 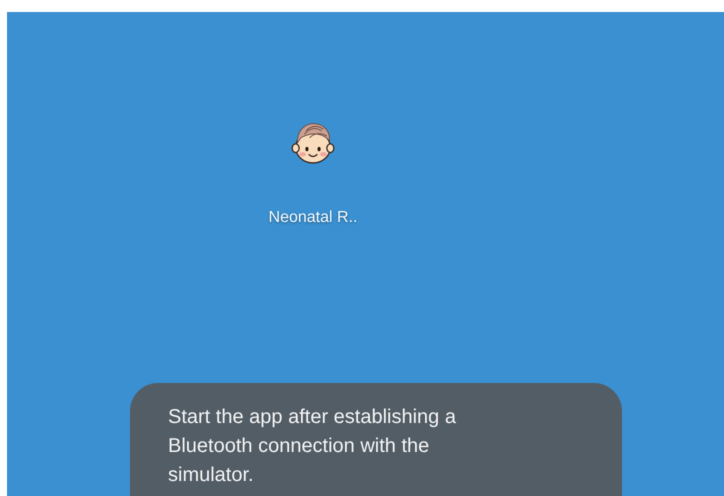 I want to click on app-label: Neonatal R.., so click(x=313, y=218).